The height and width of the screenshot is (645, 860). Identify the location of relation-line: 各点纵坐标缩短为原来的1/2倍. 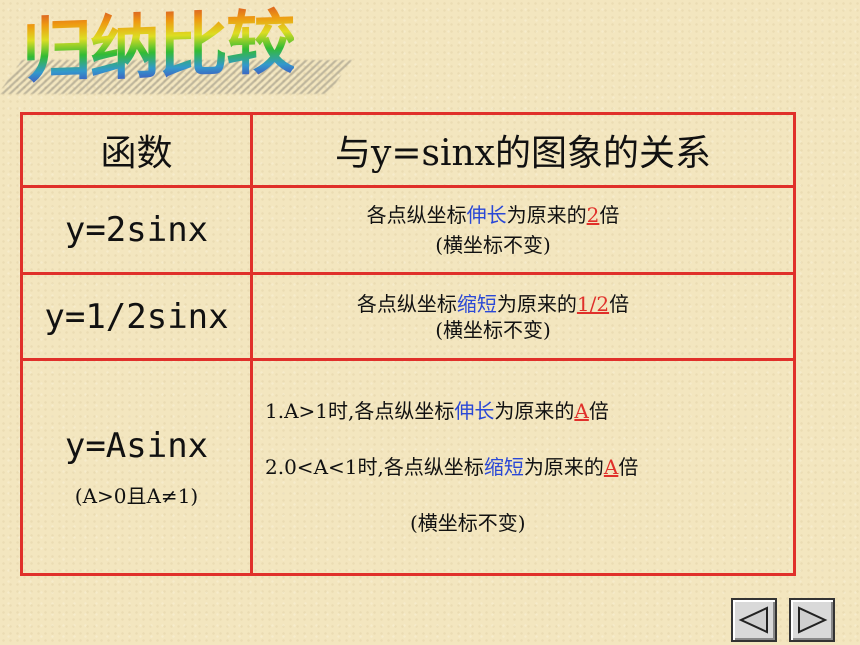
(493, 304).